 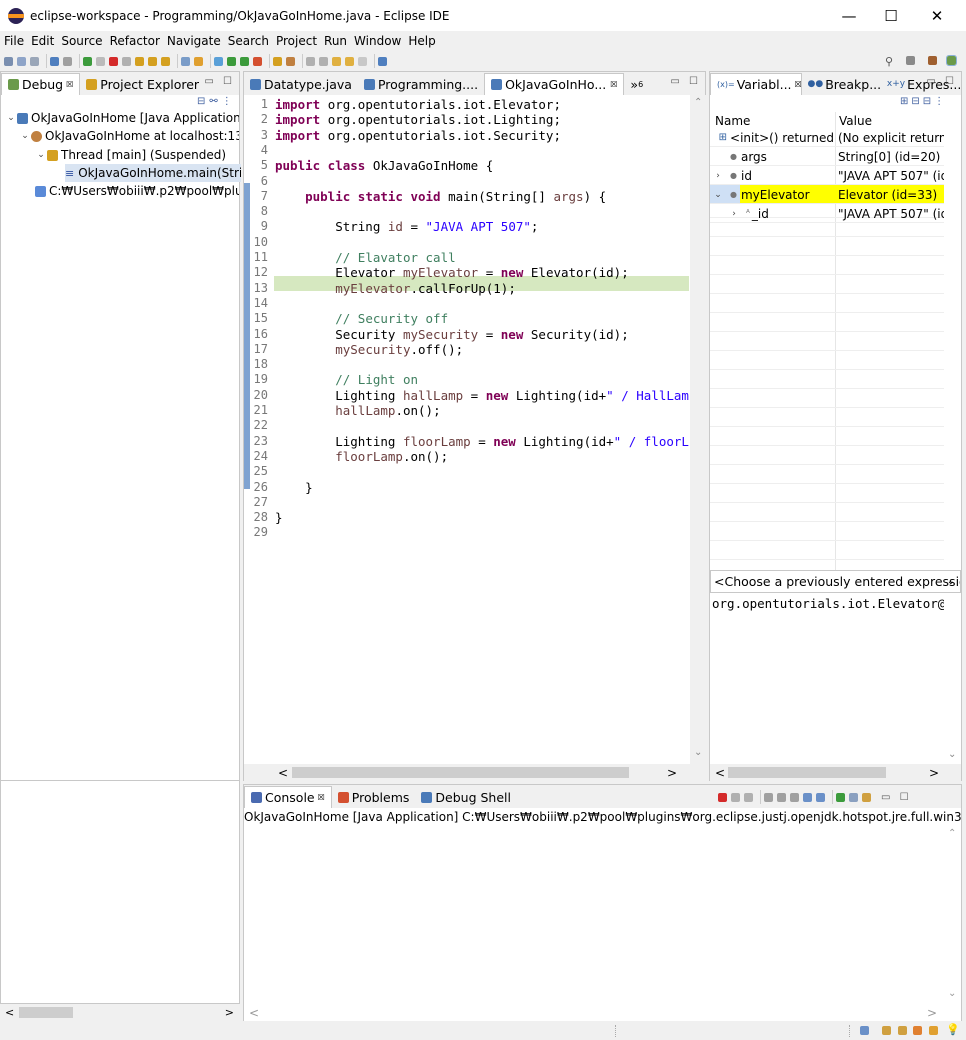 What do you see at coordinates (218, 61) in the screenshot?
I see `debug-run-icon` at bounding box center [218, 61].